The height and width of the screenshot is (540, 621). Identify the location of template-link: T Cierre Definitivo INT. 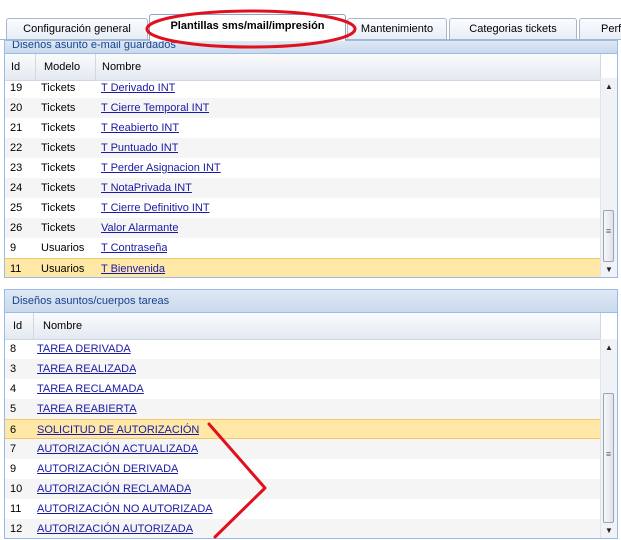
(153, 208).